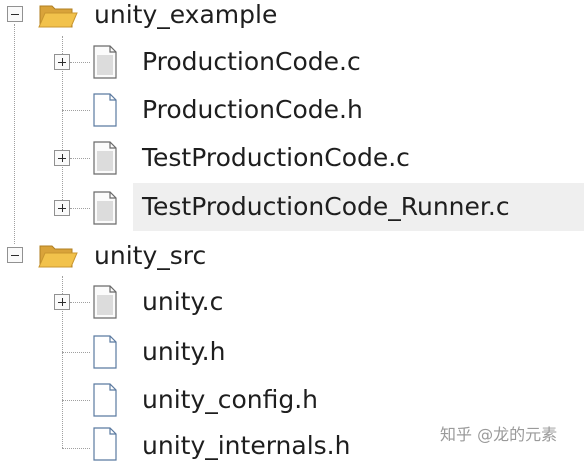  Describe the element at coordinates (62, 158) in the screenshot. I see `expand-toggle-testproductioncode-c` at that location.